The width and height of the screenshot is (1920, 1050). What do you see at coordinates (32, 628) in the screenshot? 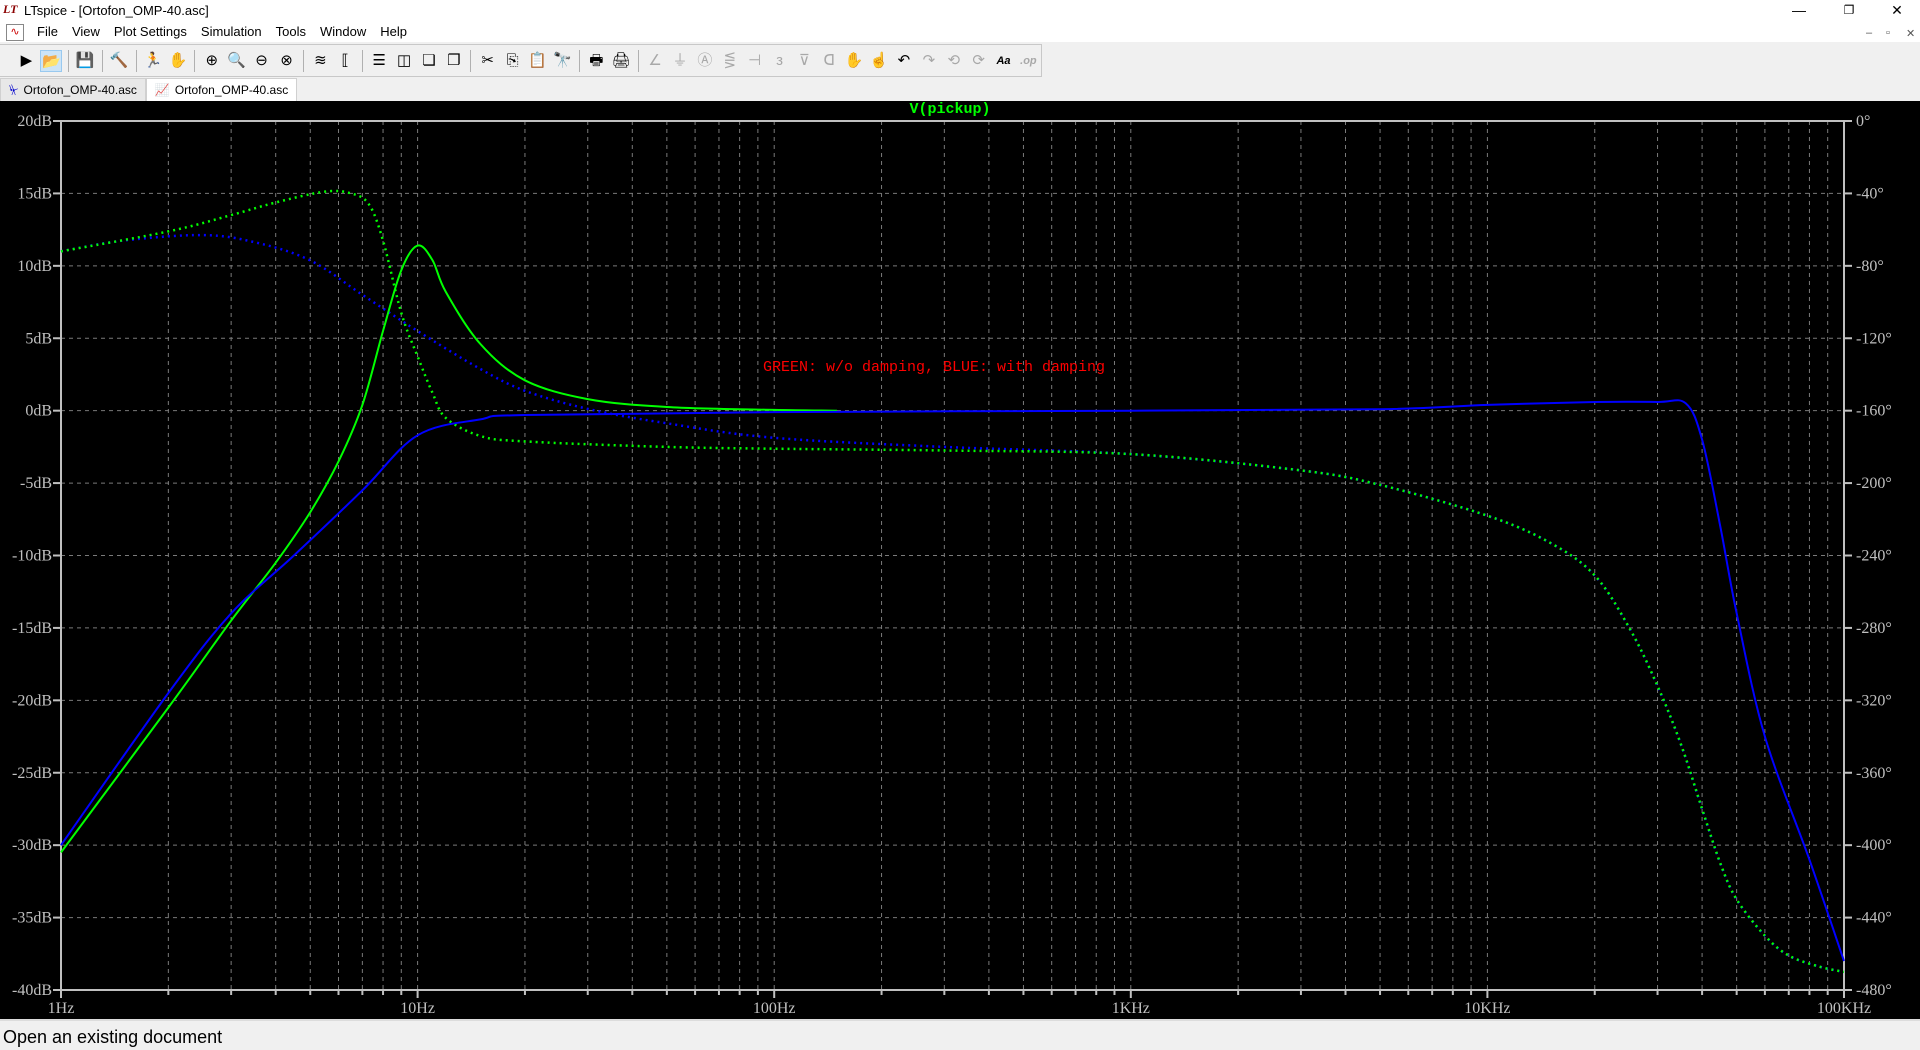
I see `y-tick-label: -15dB` at bounding box center [32, 628].